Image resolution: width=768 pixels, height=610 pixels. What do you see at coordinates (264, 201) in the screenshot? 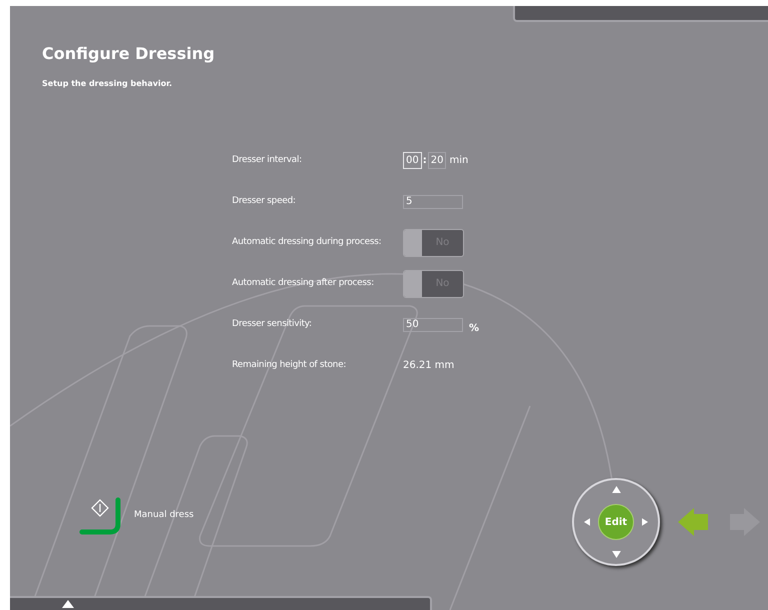
I see `field-label: Dresser speed:` at bounding box center [264, 201].